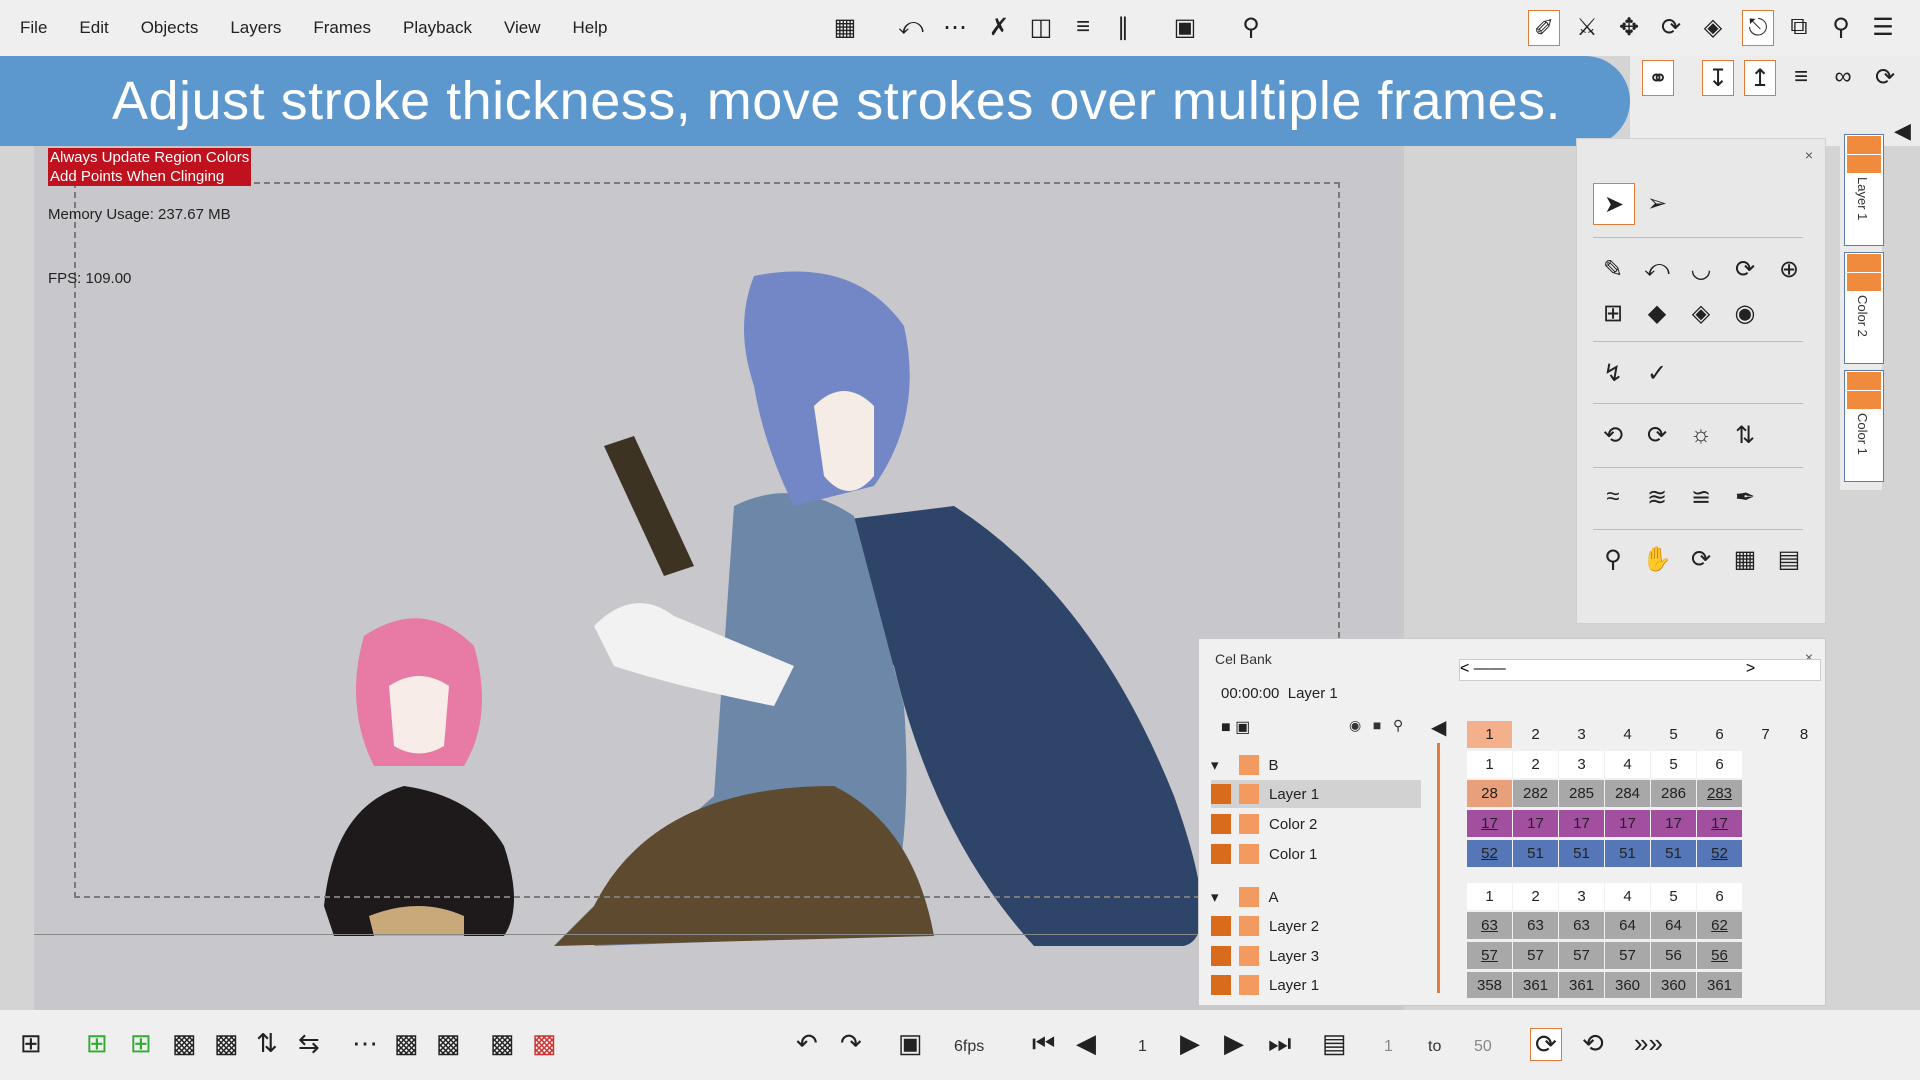  What do you see at coordinates (170, 28) in the screenshot?
I see `menu-objects: Objects` at bounding box center [170, 28].